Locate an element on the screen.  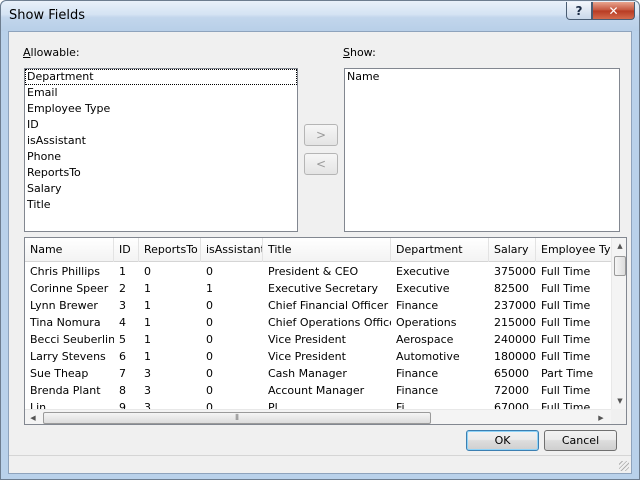
cancel-button: Cancel is located at coordinates (580, 440).